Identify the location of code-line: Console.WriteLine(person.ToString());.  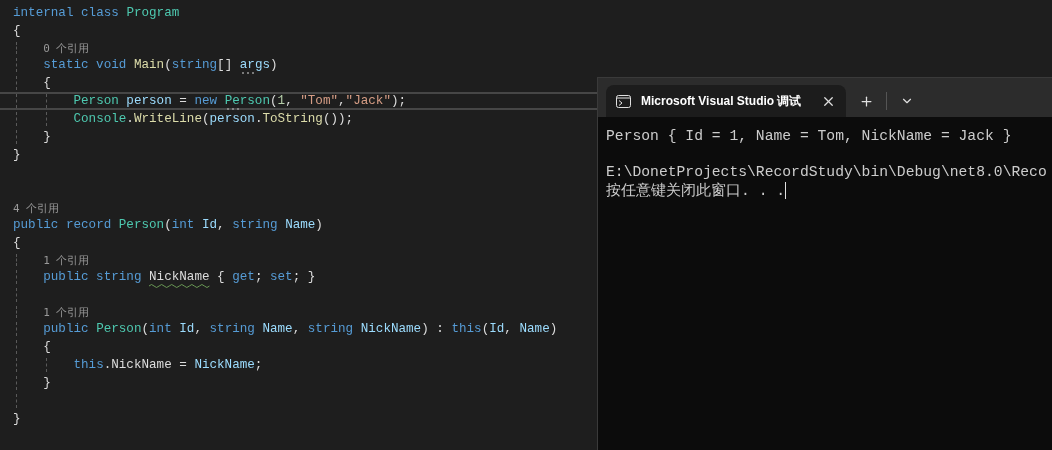
(213, 119).